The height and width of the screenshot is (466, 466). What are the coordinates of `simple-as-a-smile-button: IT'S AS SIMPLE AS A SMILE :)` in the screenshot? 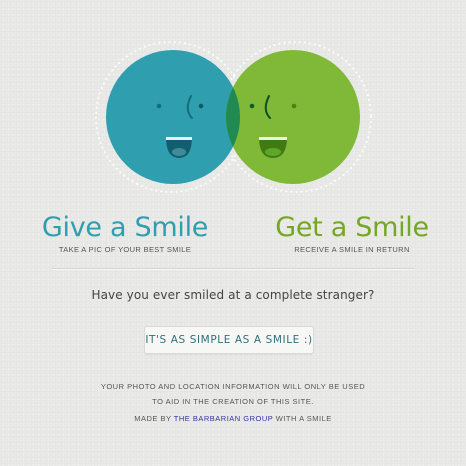 It's located at (229, 340).